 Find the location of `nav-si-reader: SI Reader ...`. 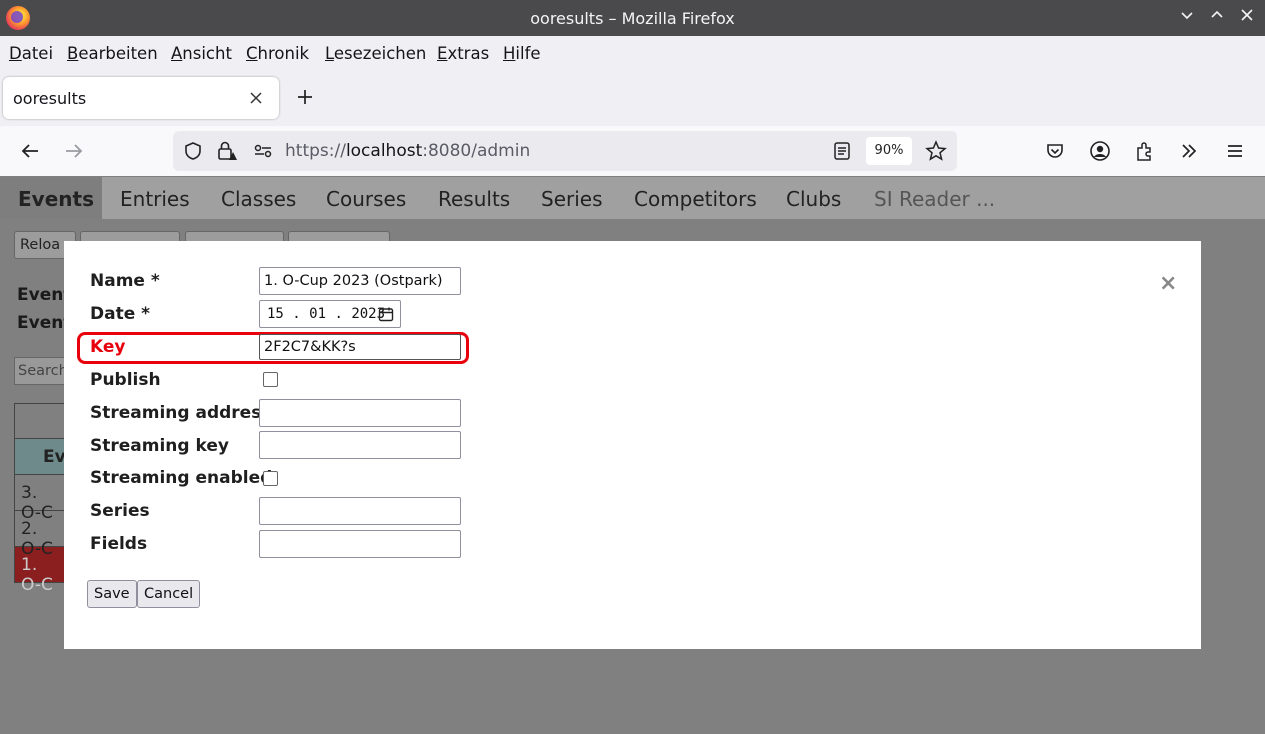

nav-si-reader: SI Reader ... is located at coordinates (934, 199).